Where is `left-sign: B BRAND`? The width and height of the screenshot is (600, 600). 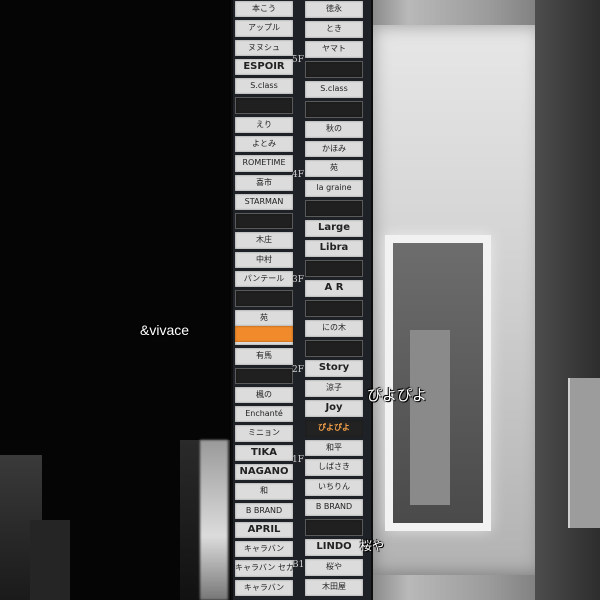 left-sign: B BRAND is located at coordinates (264, 510).